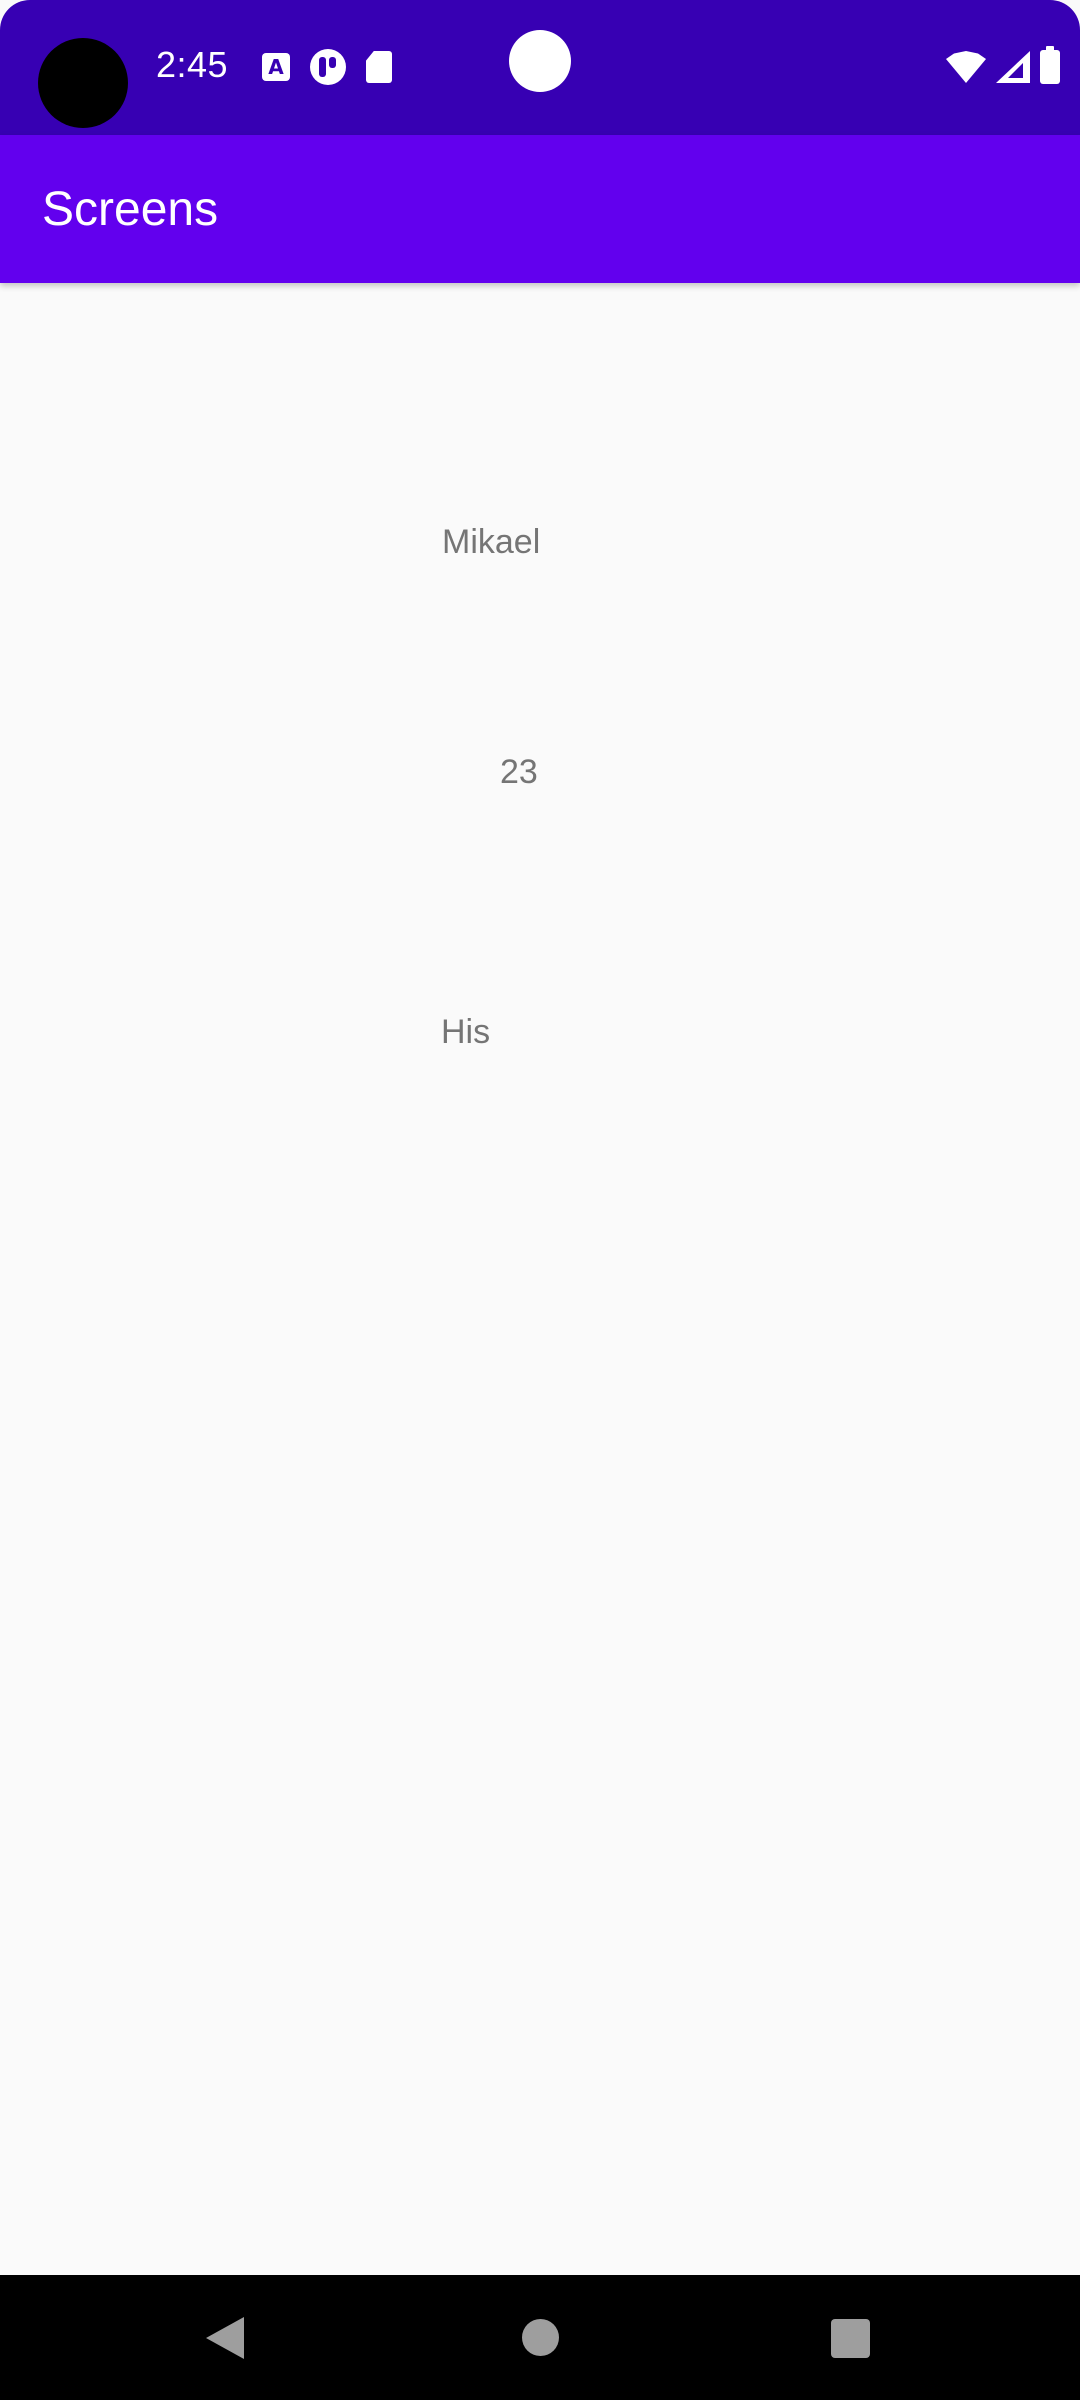 The image size is (1080, 2400). I want to click on wifi-icon, so click(966, 67).